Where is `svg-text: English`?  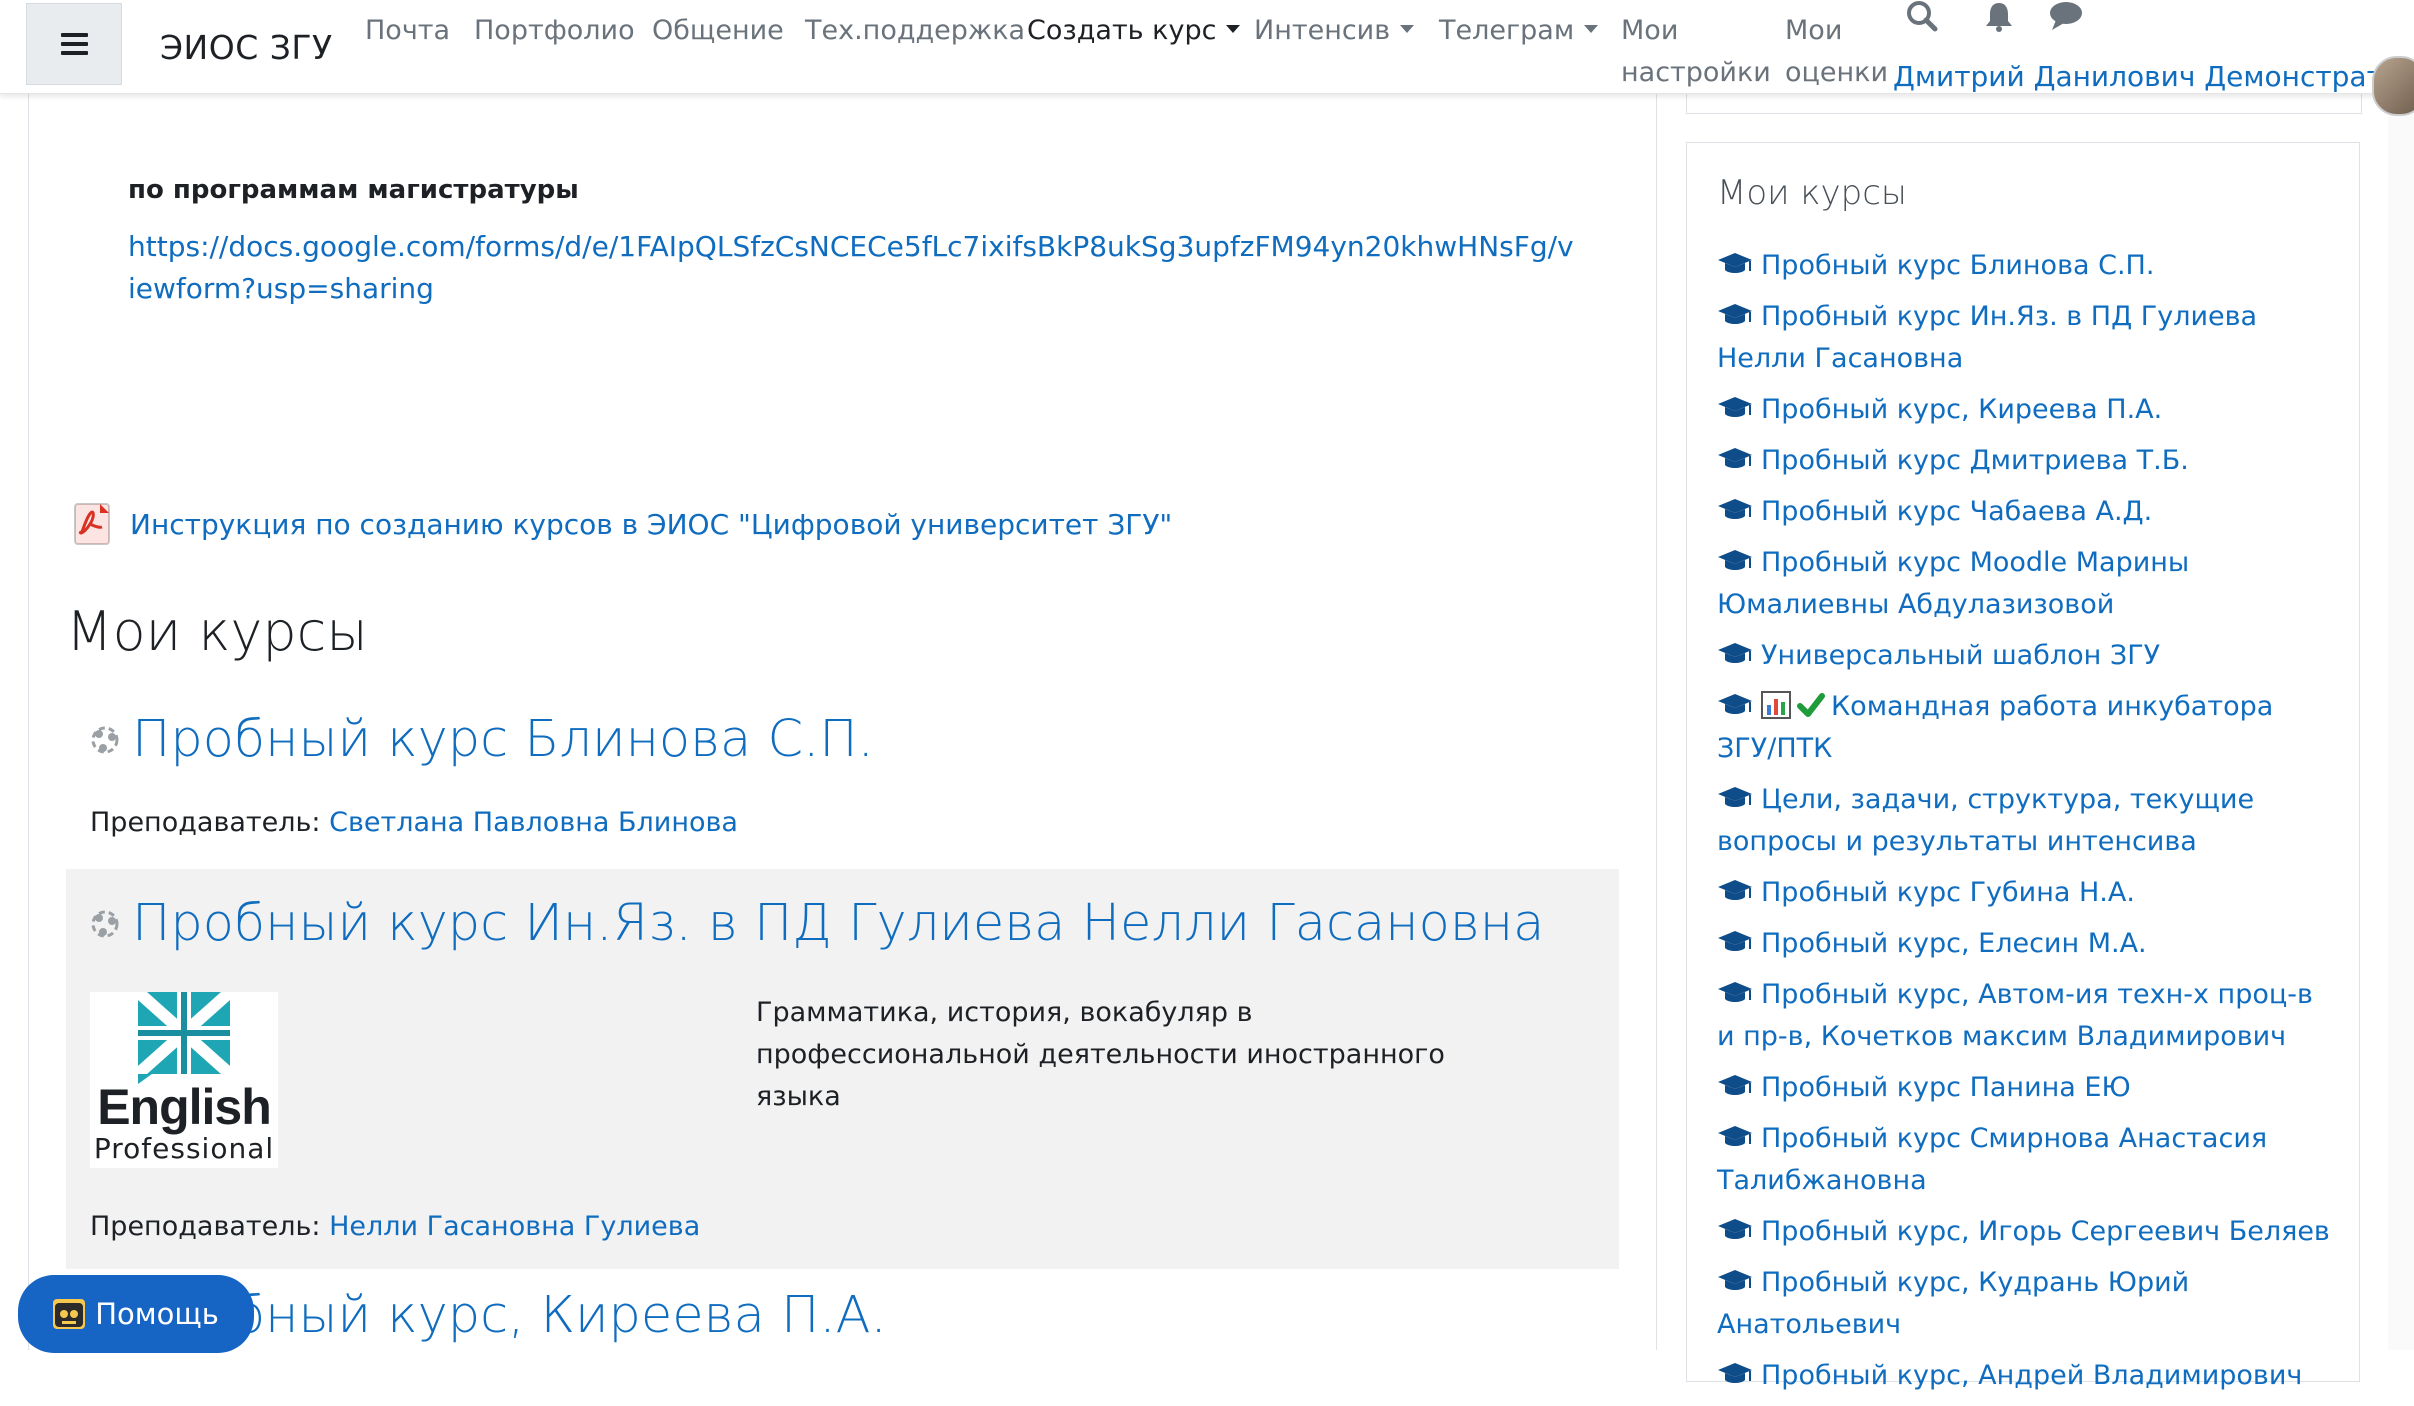 svg-text: English is located at coordinates (184, 1107).